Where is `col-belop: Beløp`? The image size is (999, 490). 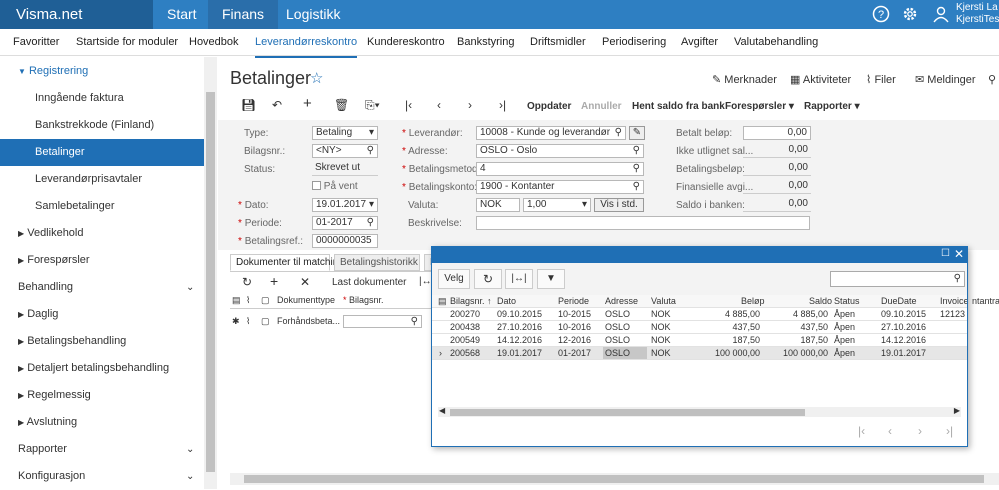
col-belop: Beløp is located at coordinates (753, 301).